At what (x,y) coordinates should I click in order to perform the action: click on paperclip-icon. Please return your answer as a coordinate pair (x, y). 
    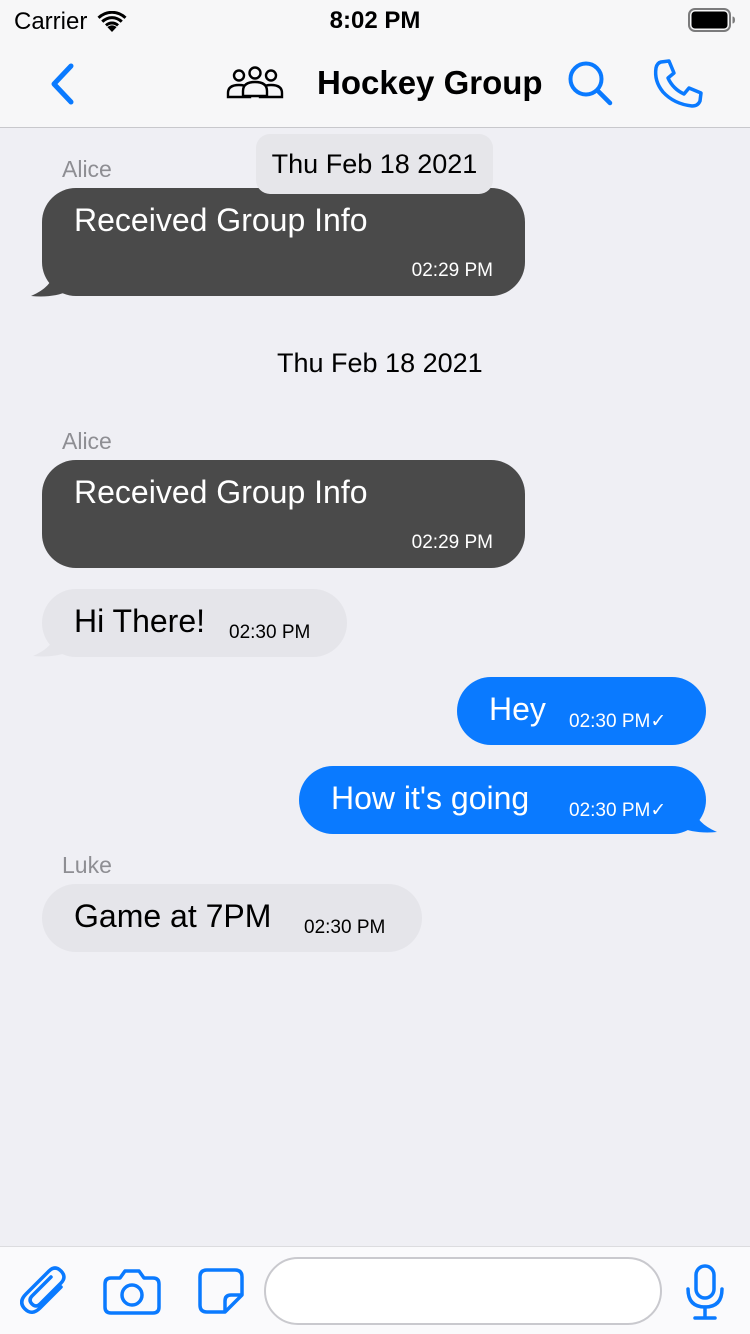
    Looking at the image, I should click on (45, 1291).